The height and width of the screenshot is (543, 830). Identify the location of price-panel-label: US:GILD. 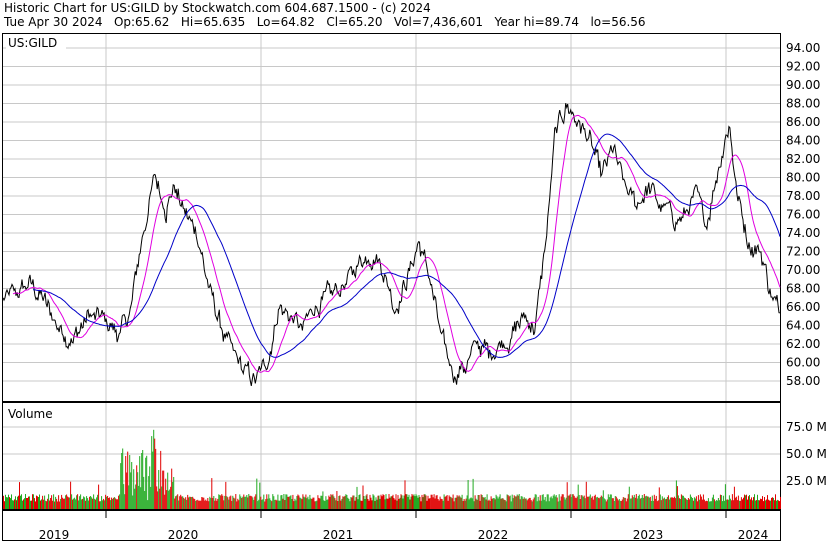
(32, 43).